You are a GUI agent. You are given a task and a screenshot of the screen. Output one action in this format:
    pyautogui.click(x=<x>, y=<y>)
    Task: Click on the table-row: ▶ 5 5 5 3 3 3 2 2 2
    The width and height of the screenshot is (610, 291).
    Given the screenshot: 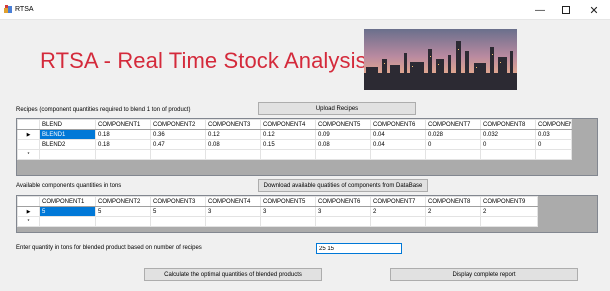 What is the action you would take?
    pyautogui.click(x=277, y=211)
    